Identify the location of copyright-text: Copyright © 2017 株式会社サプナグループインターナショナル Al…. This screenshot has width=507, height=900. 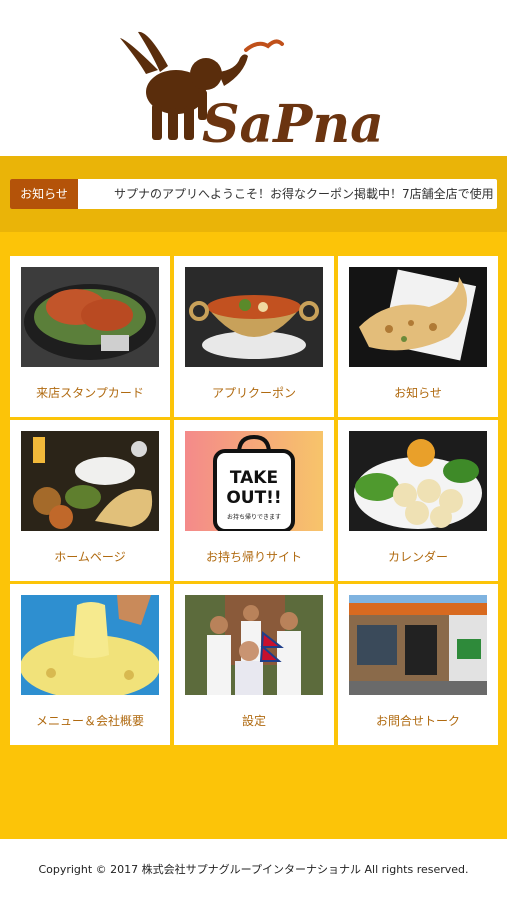
(253, 869).